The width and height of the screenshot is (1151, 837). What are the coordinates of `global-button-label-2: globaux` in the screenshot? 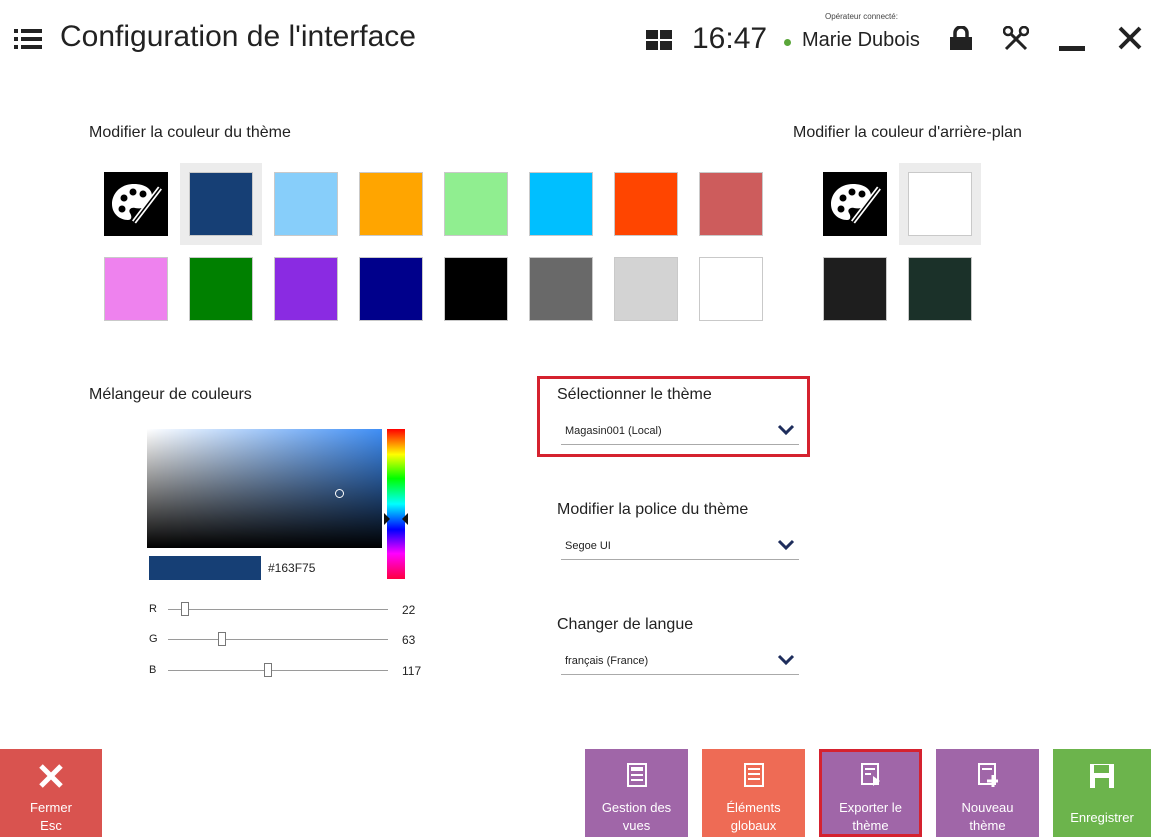 It's located at (753, 825).